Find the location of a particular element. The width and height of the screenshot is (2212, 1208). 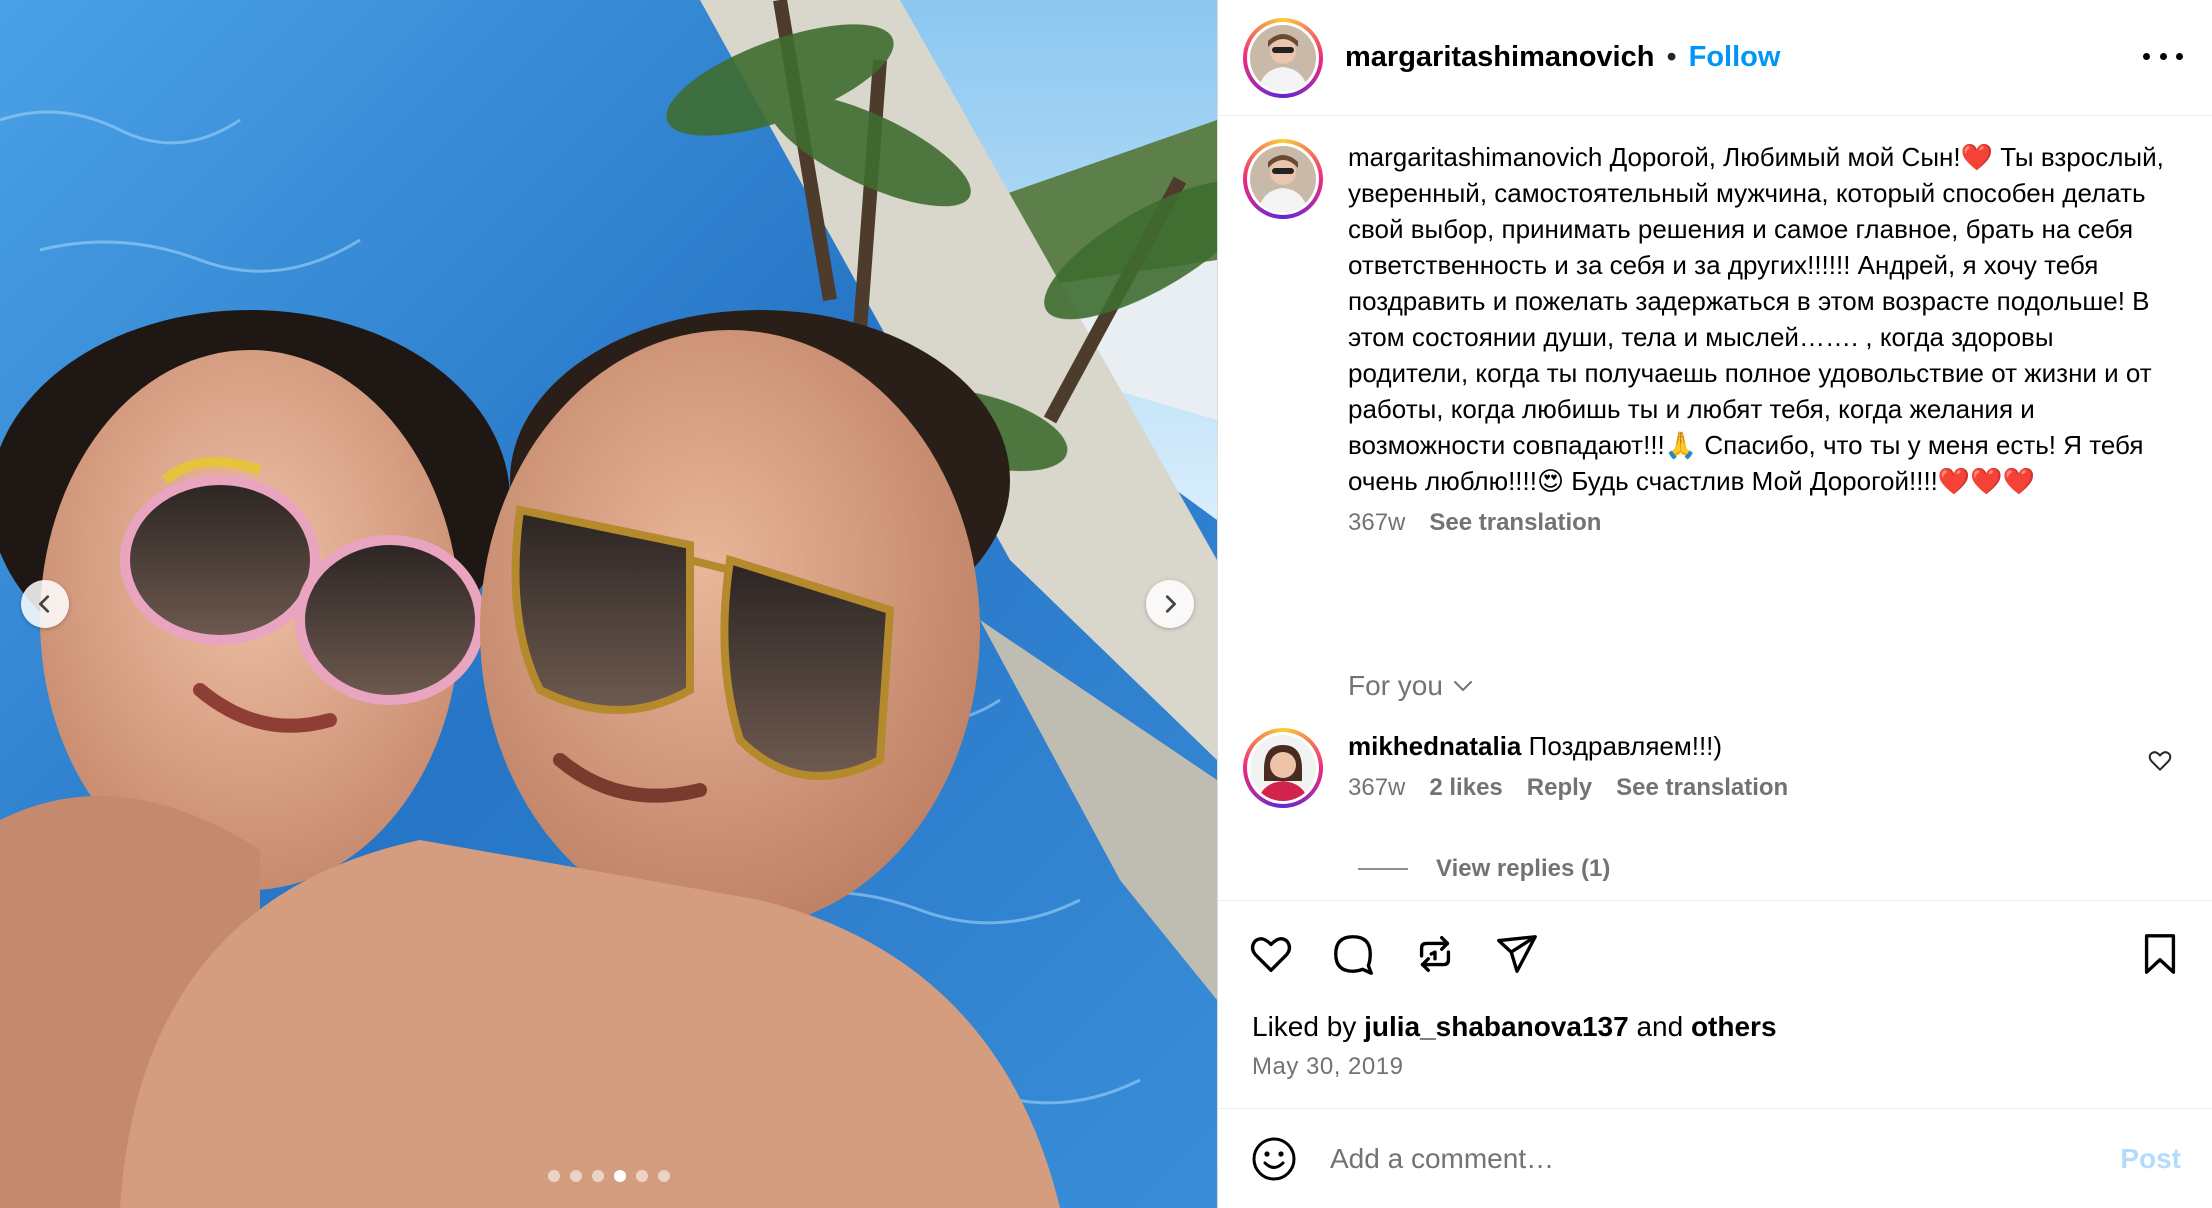

comment-bubble-icon is located at coordinates (1353, 954).